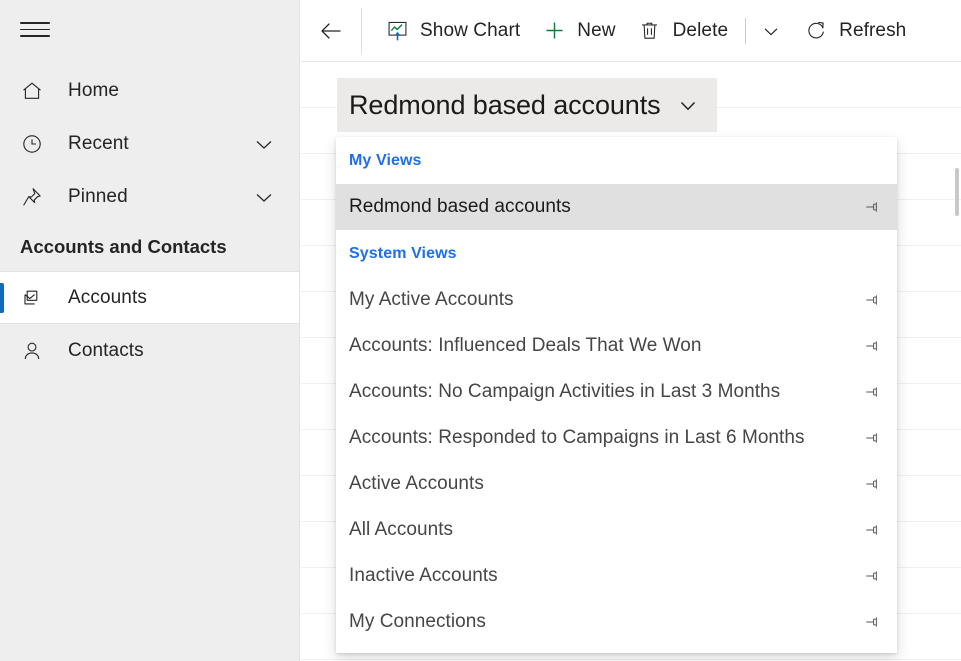 The height and width of the screenshot is (661, 961). What do you see at coordinates (123, 246) in the screenshot?
I see `sidebar-section-title: Accounts and Contacts` at bounding box center [123, 246].